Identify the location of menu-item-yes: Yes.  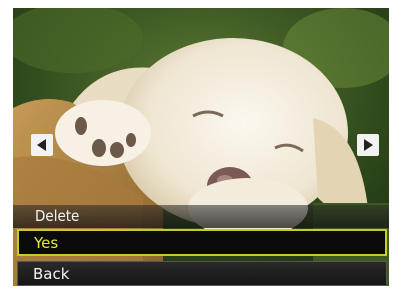
(202, 242).